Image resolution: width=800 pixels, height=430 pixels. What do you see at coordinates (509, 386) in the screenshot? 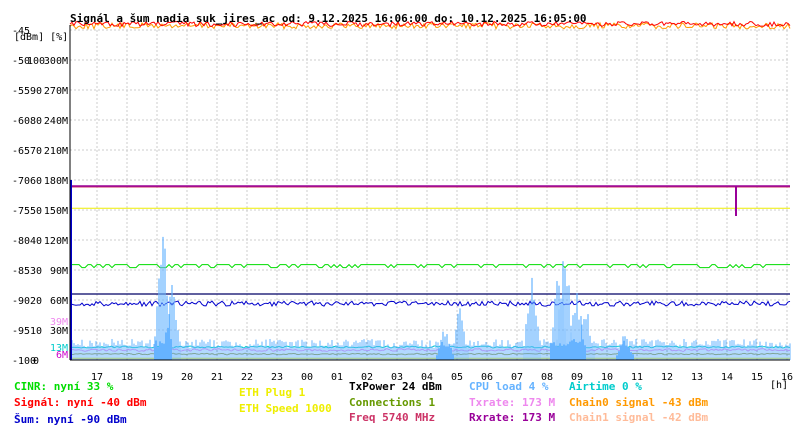
I see `legend-cpu: CPU load 4 %` at bounding box center [509, 386].